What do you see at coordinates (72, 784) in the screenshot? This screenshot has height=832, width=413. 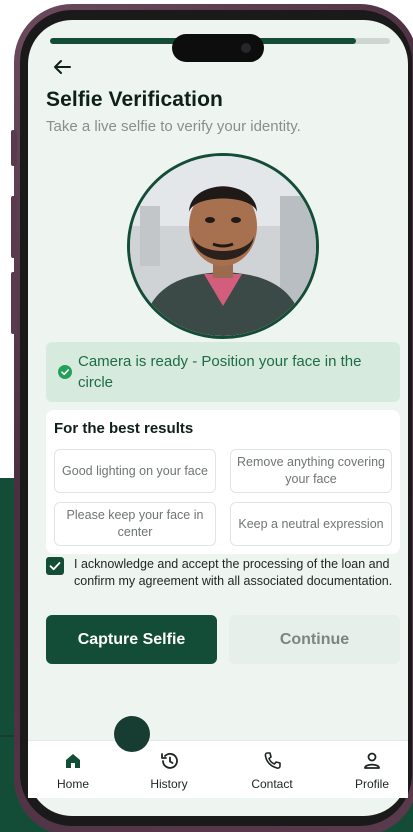 I see `nav-label-home: Home` at bounding box center [72, 784].